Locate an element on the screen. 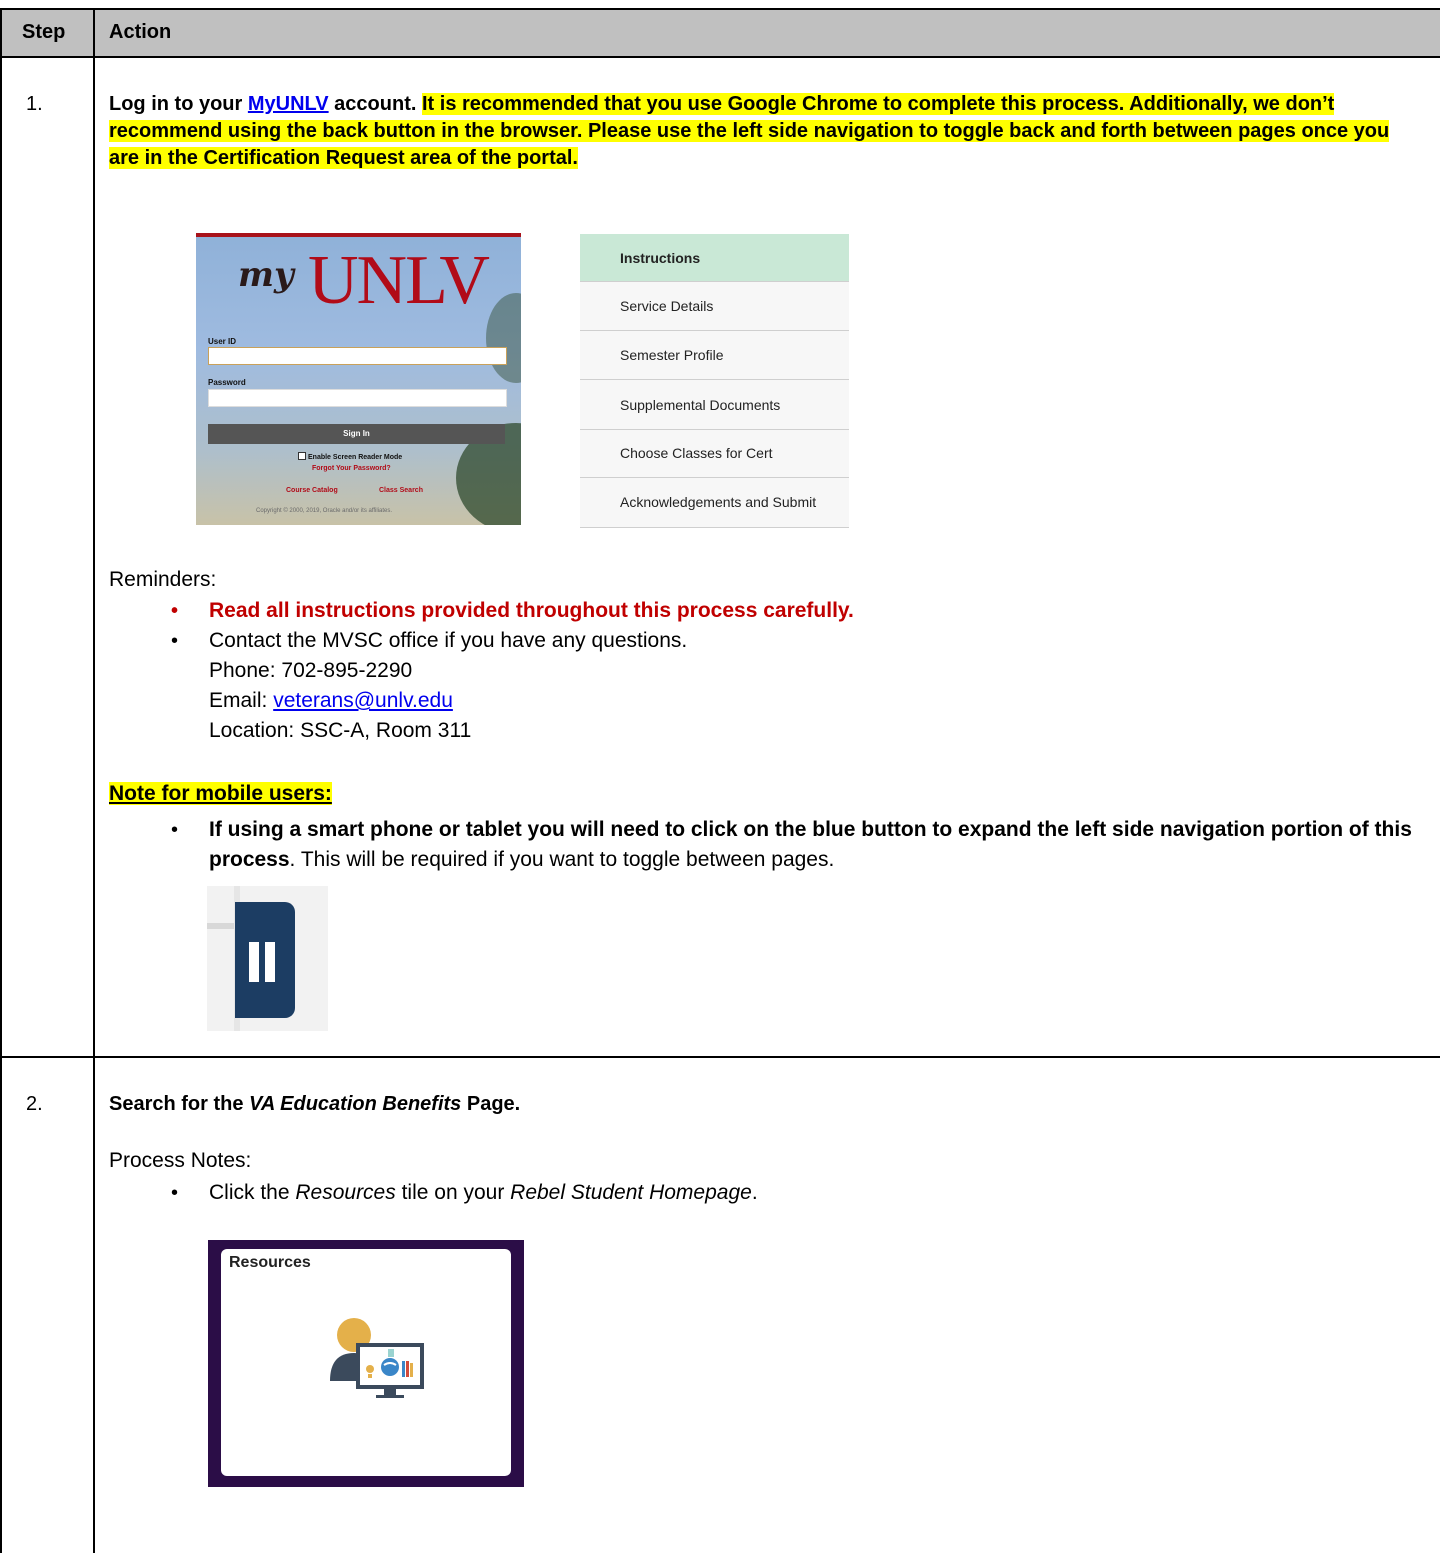  class-search-link: Class Search is located at coordinates (401, 490).